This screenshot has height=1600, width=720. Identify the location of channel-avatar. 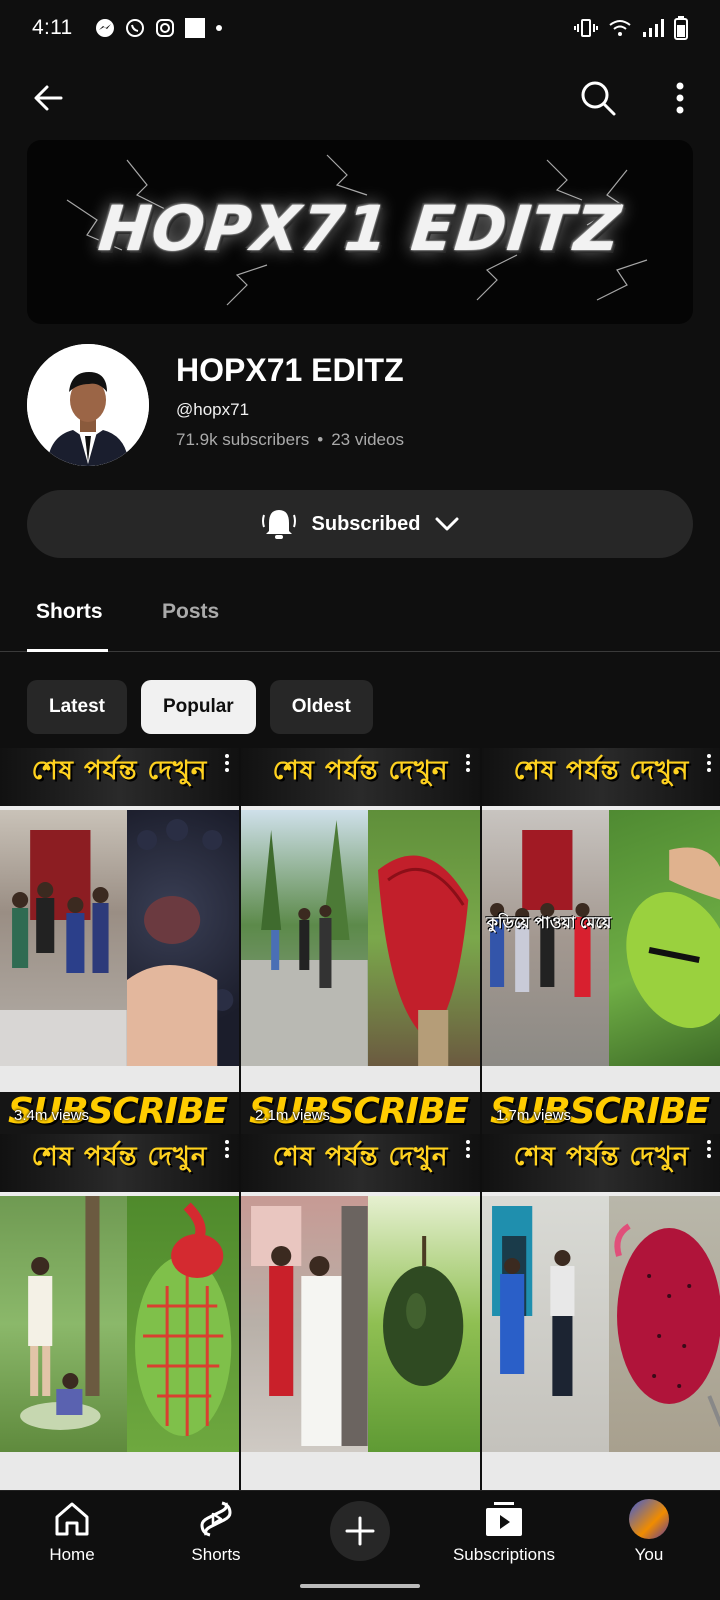
(88, 405).